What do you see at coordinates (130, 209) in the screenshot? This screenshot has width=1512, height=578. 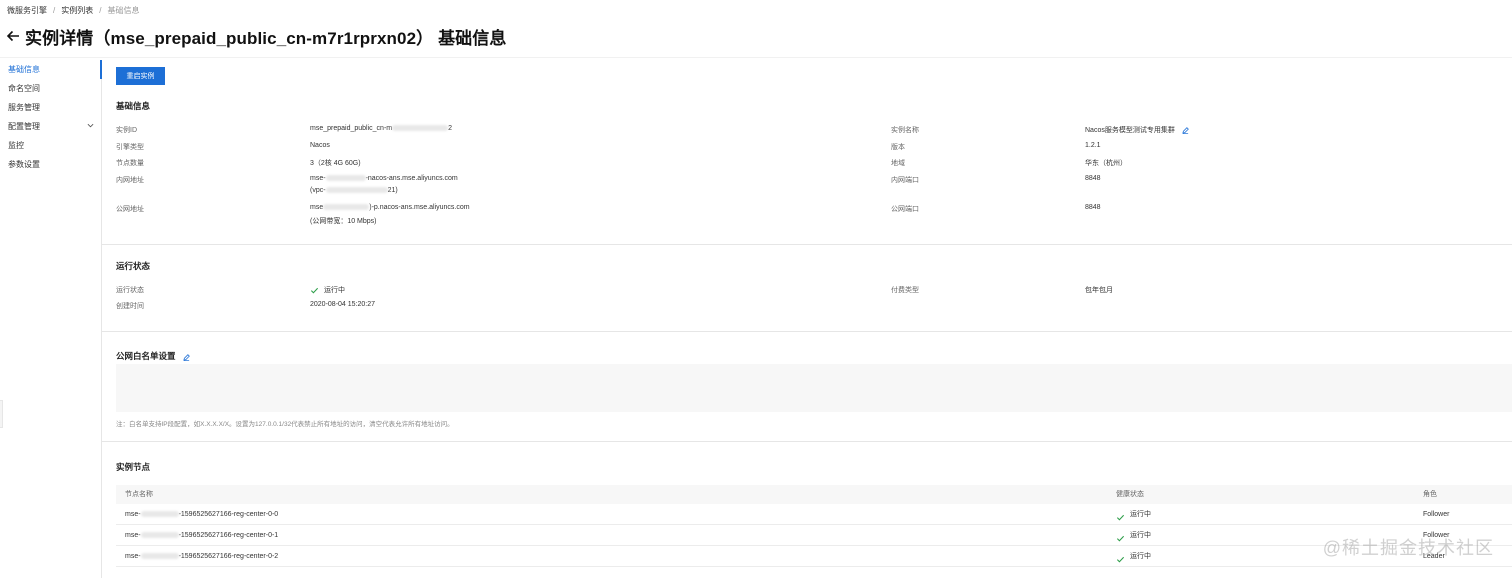 I see `label-public-address: 公网地址` at bounding box center [130, 209].